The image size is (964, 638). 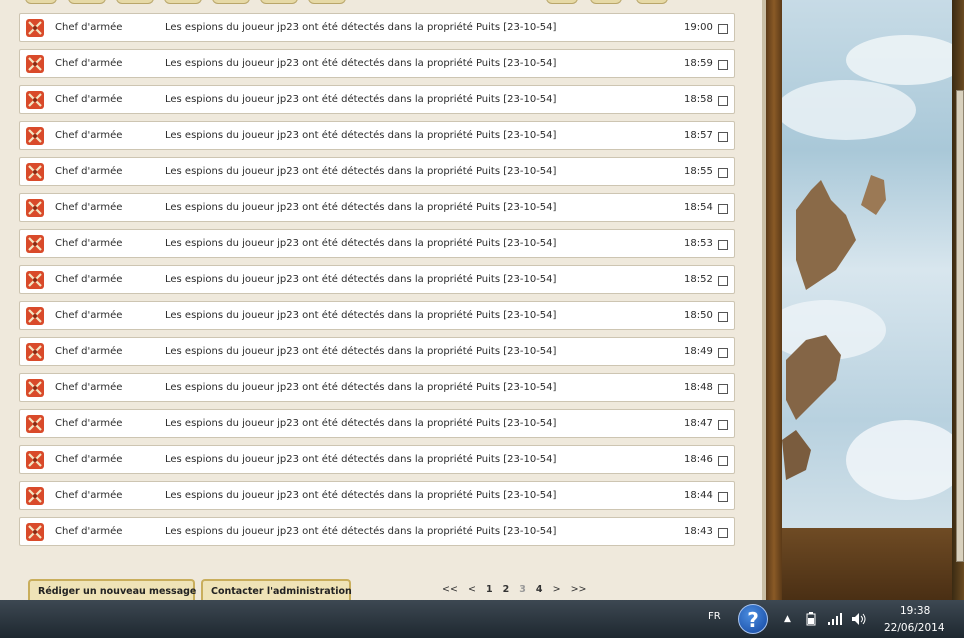 I want to click on clock-date: 22/06/2014, so click(x=914, y=628).